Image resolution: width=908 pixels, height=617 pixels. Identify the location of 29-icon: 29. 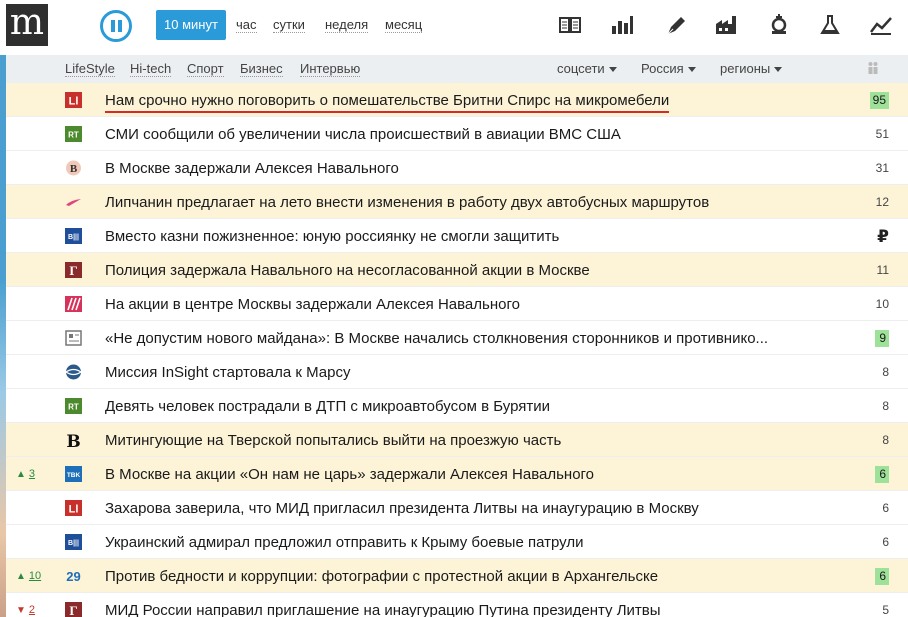
(73, 576).